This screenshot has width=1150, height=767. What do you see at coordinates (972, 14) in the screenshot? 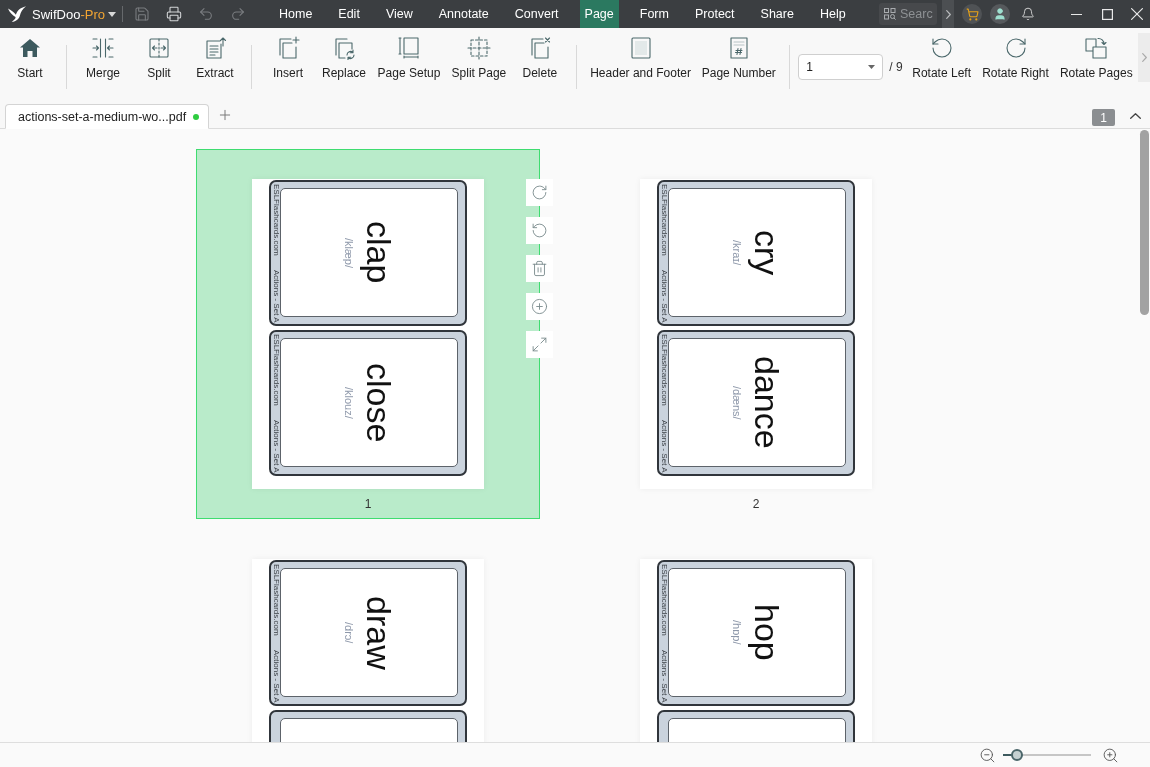
I see `cart-button` at bounding box center [972, 14].